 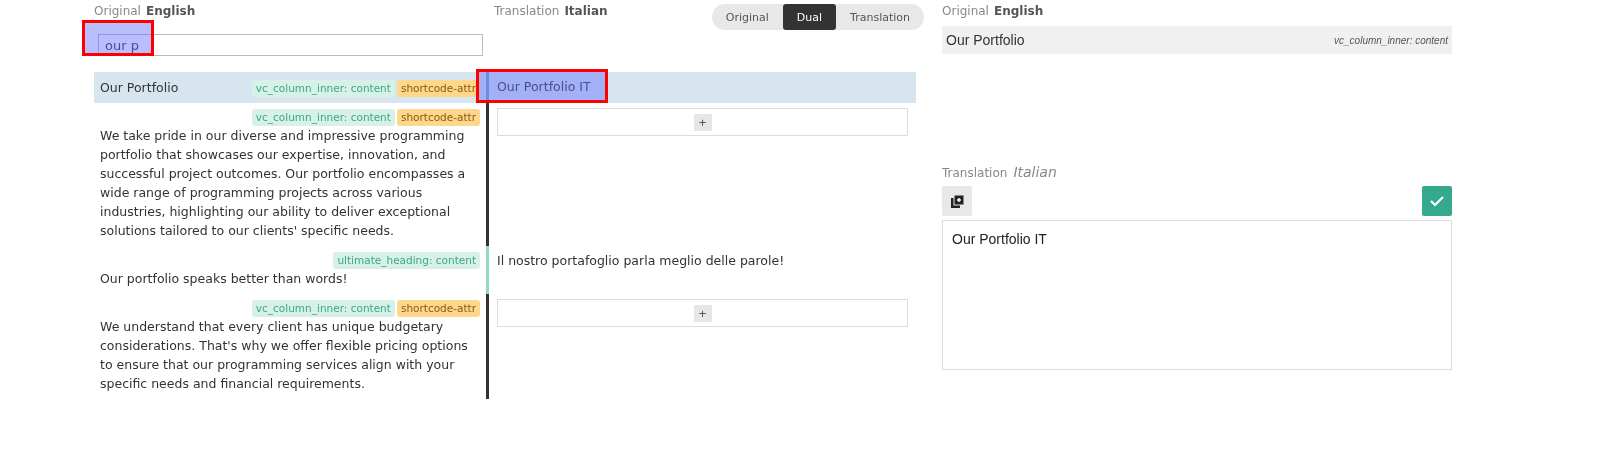 What do you see at coordinates (809, 17) in the screenshot?
I see `view-toggle-button: Dual` at bounding box center [809, 17].